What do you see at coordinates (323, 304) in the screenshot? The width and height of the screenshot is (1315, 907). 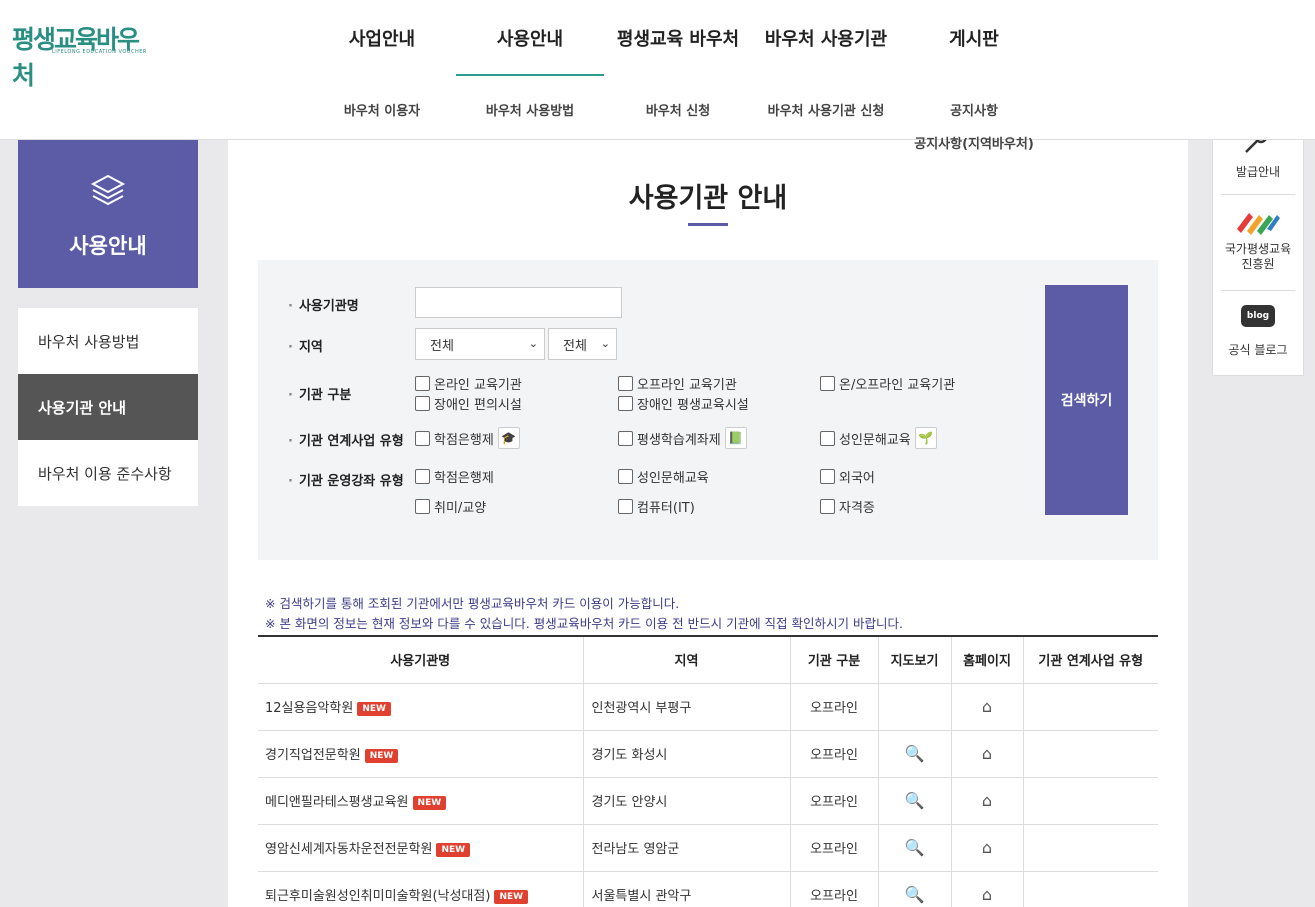 I see `label-institution-name: 사용기관명` at bounding box center [323, 304].